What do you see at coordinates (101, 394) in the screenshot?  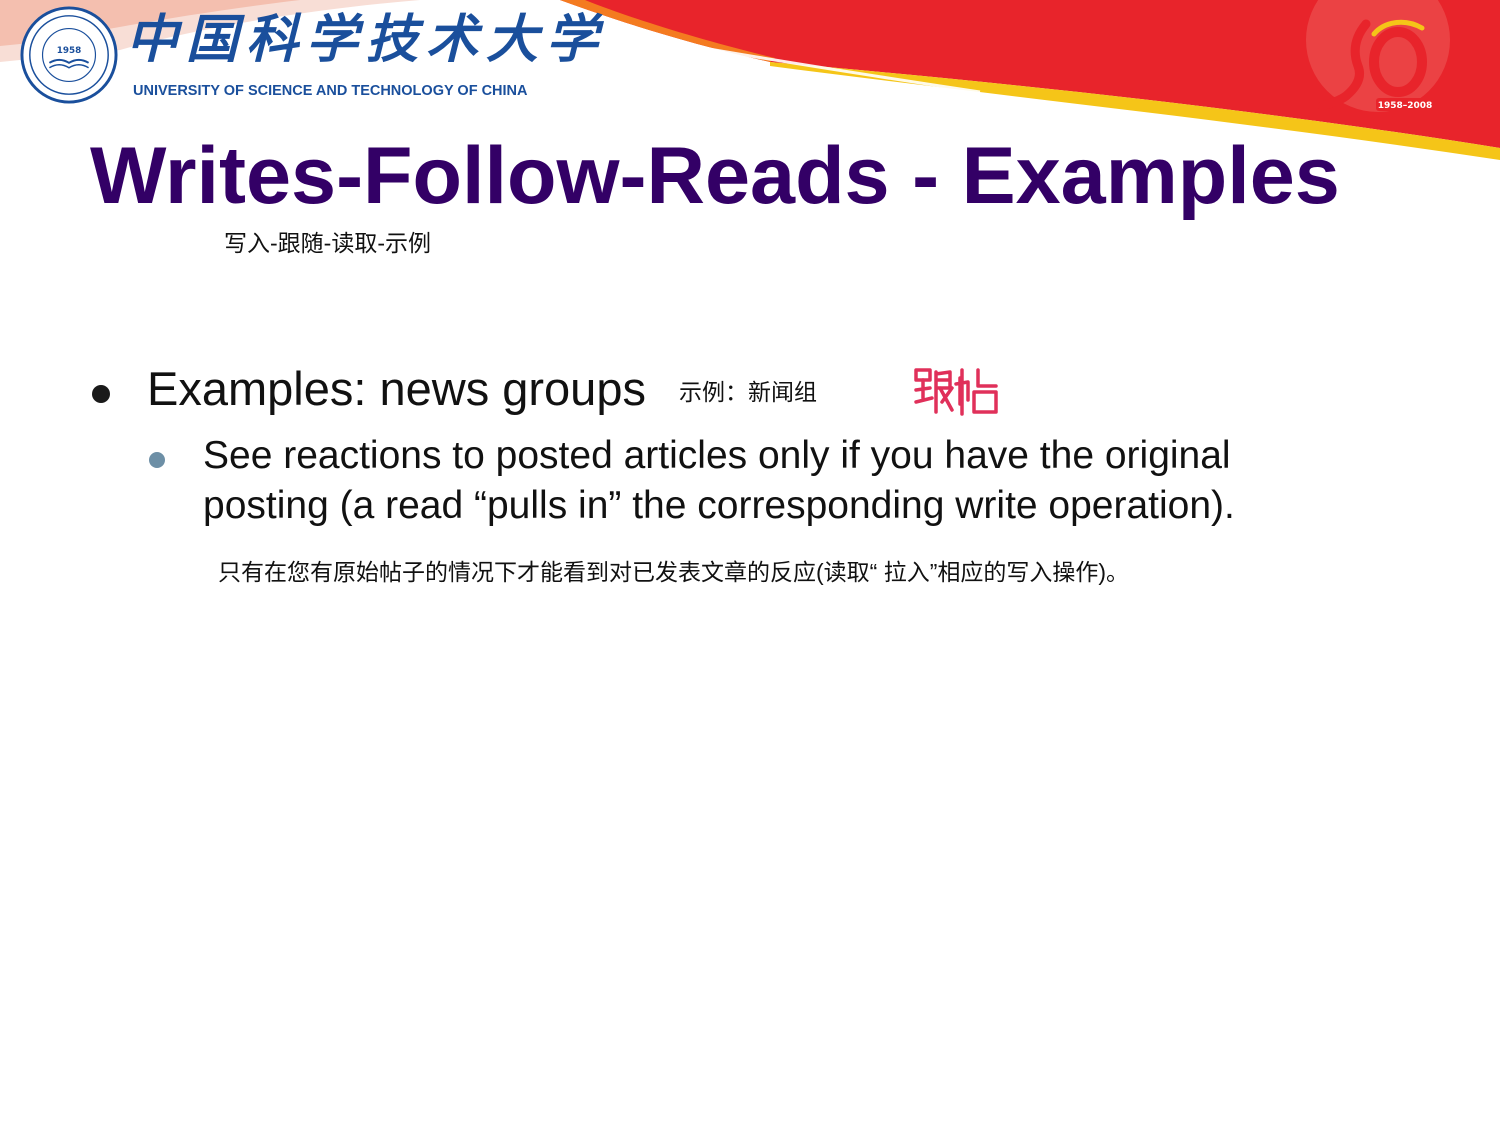 I see `bullet-dot` at bounding box center [101, 394].